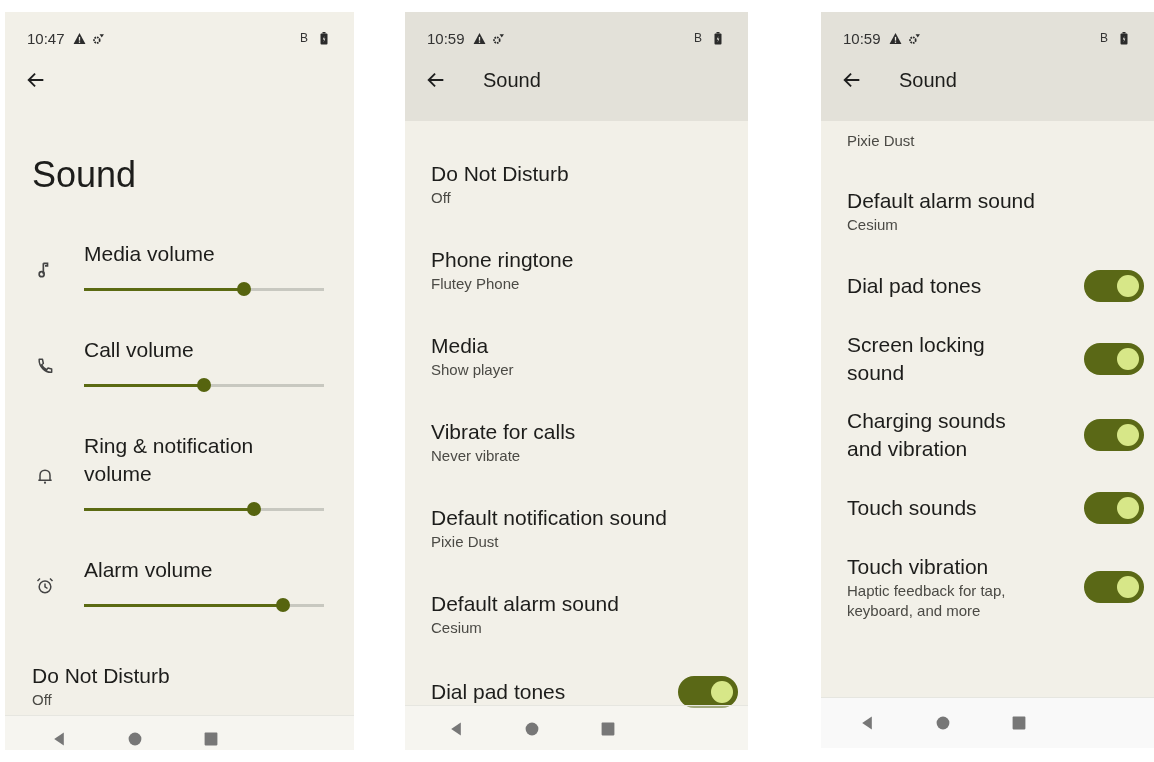 Image resolution: width=1154 pixels, height=762 pixels. I want to click on setting-label: Touch vibration, so click(918, 567).